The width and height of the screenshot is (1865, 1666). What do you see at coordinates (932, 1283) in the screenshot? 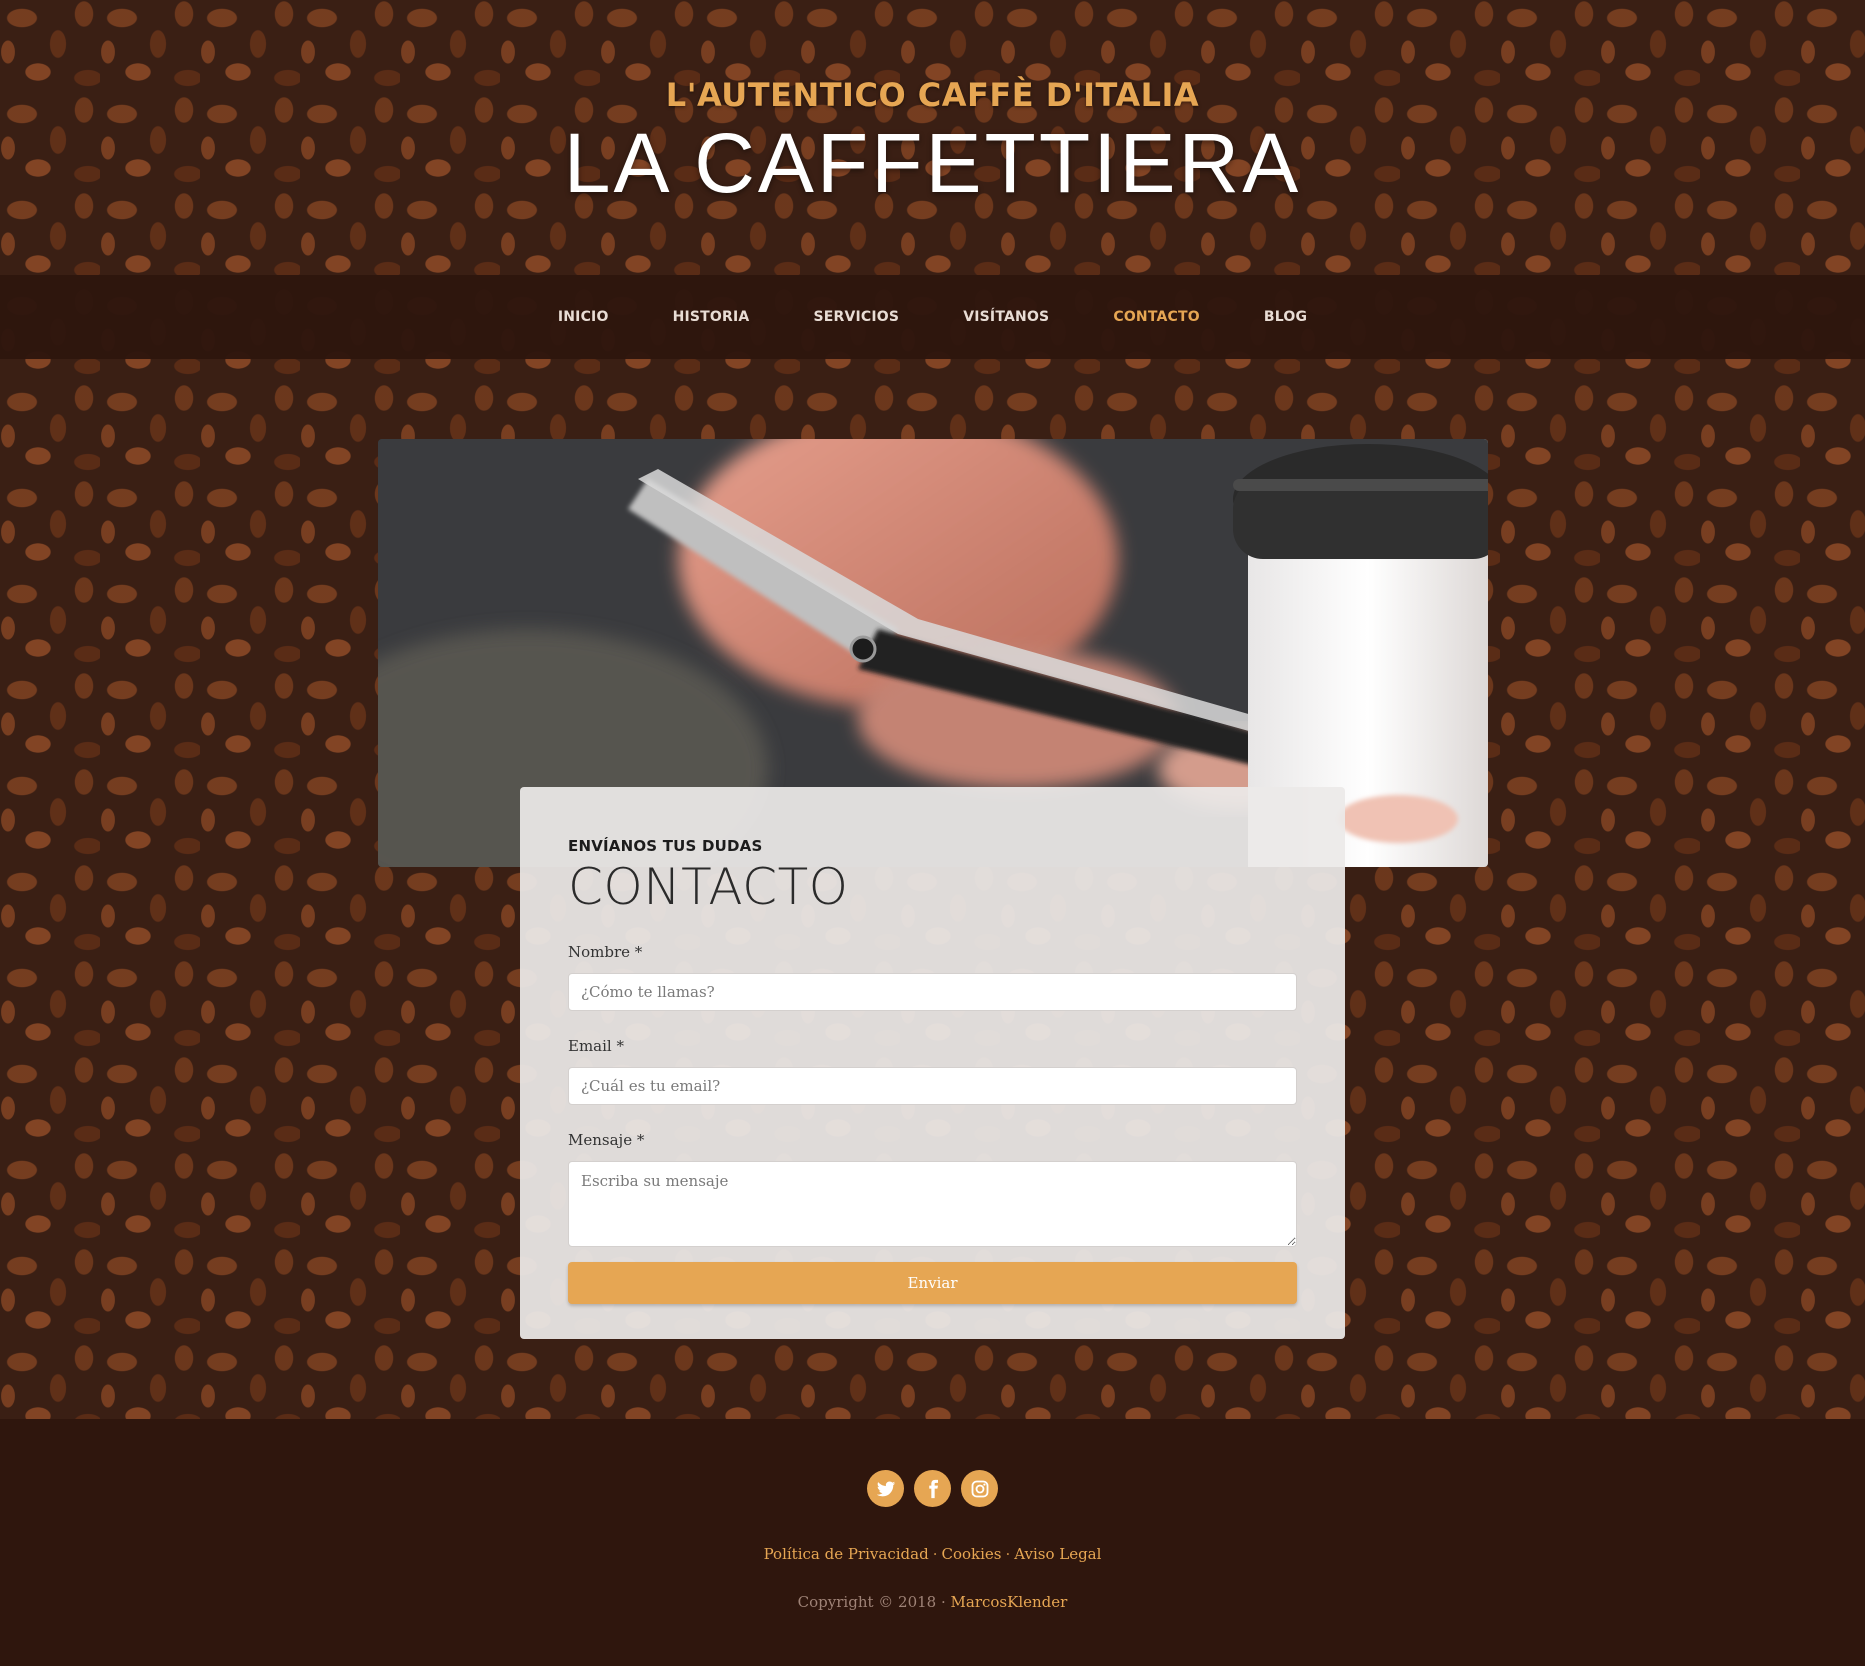
I see `submit-button: Enviar` at bounding box center [932, 1283].